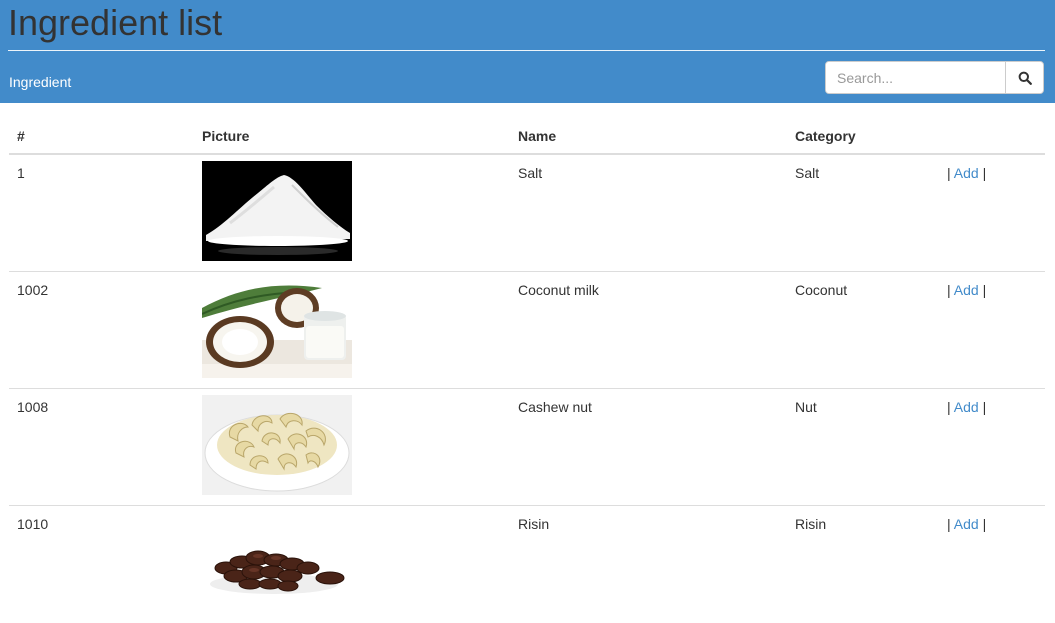 The image size is (1055, 623). Describe the element at coordinates (101, 137) in the screenshot. I see `column-header-id: #` at that location.